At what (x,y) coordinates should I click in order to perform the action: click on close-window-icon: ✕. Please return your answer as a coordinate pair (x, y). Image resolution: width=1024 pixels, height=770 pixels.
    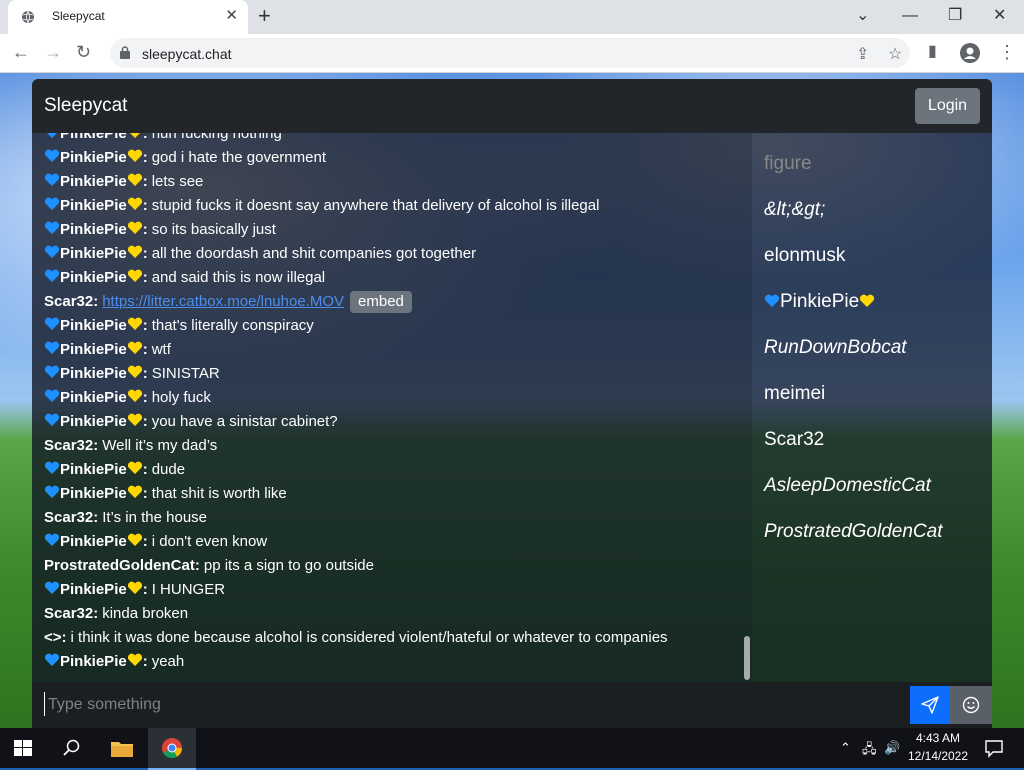
    Looking at the image, I should click on (999, 16).